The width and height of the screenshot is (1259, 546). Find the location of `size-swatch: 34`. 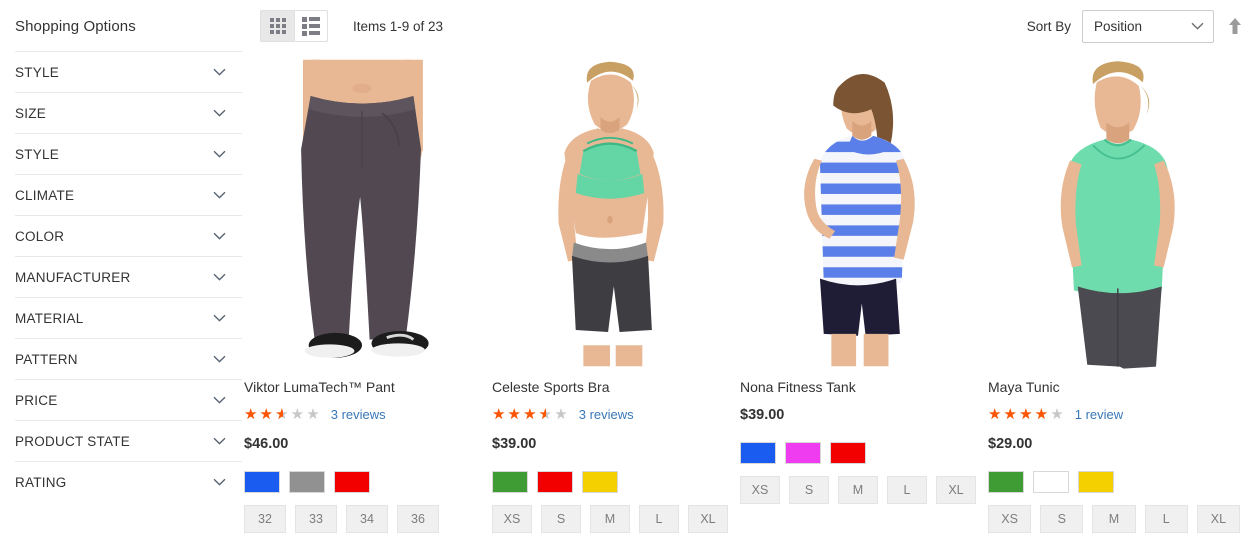

size-swatch: 34 is located at coordinates (367, 519).